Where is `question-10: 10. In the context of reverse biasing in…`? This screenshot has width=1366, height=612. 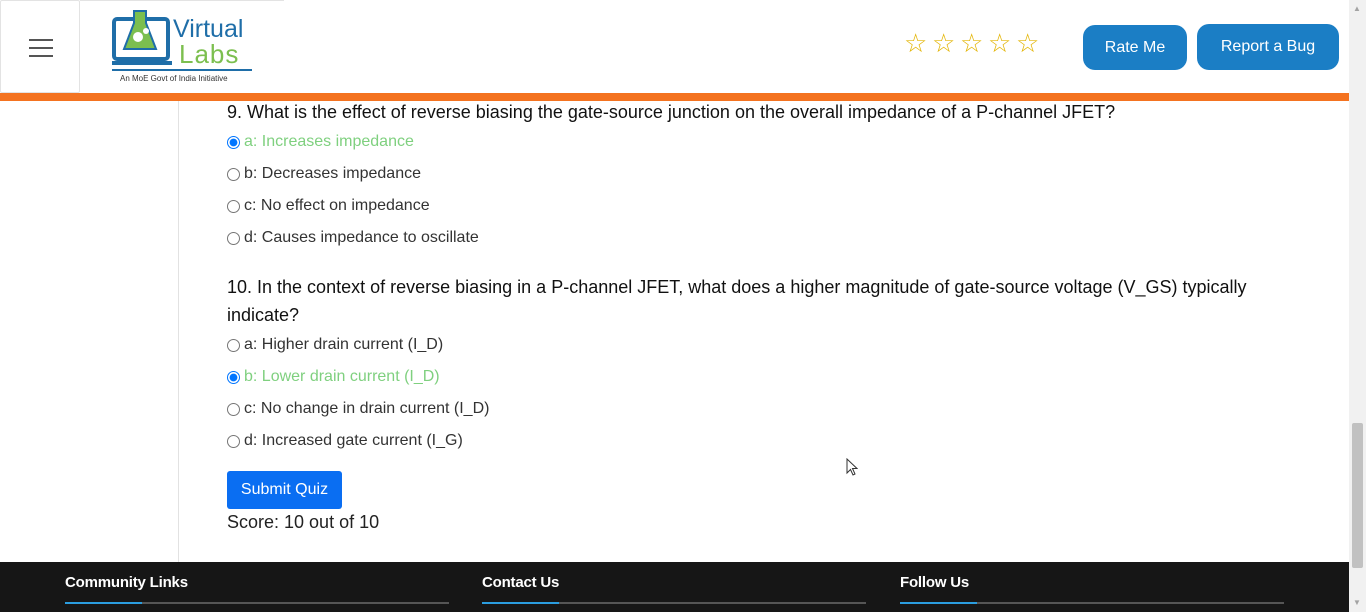
question-10: 10. In the context of reverse biasing in… is located at coordinates (737, 301).